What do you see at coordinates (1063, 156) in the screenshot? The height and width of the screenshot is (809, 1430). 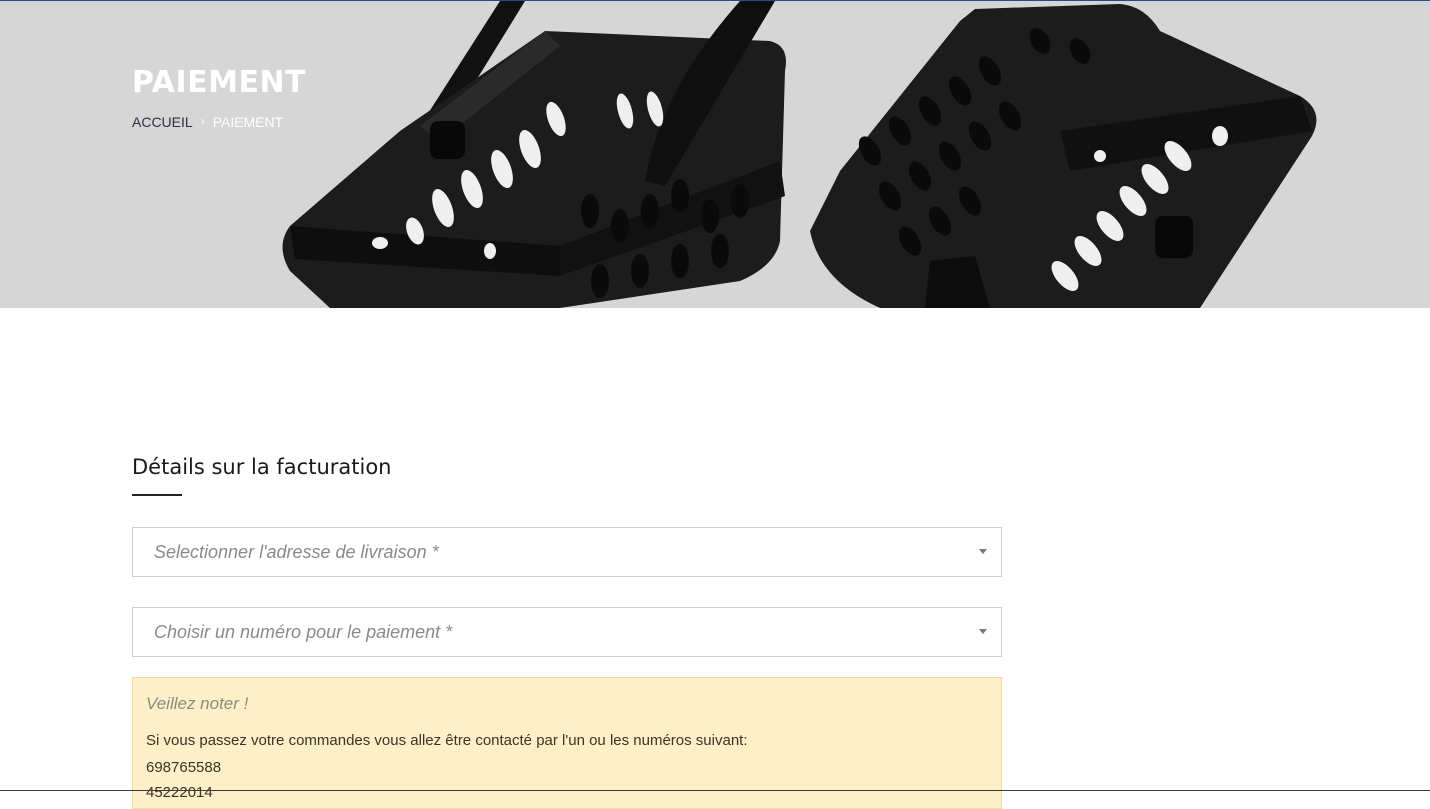 I see `right-basket-image` at bounding box center [1063, 156].